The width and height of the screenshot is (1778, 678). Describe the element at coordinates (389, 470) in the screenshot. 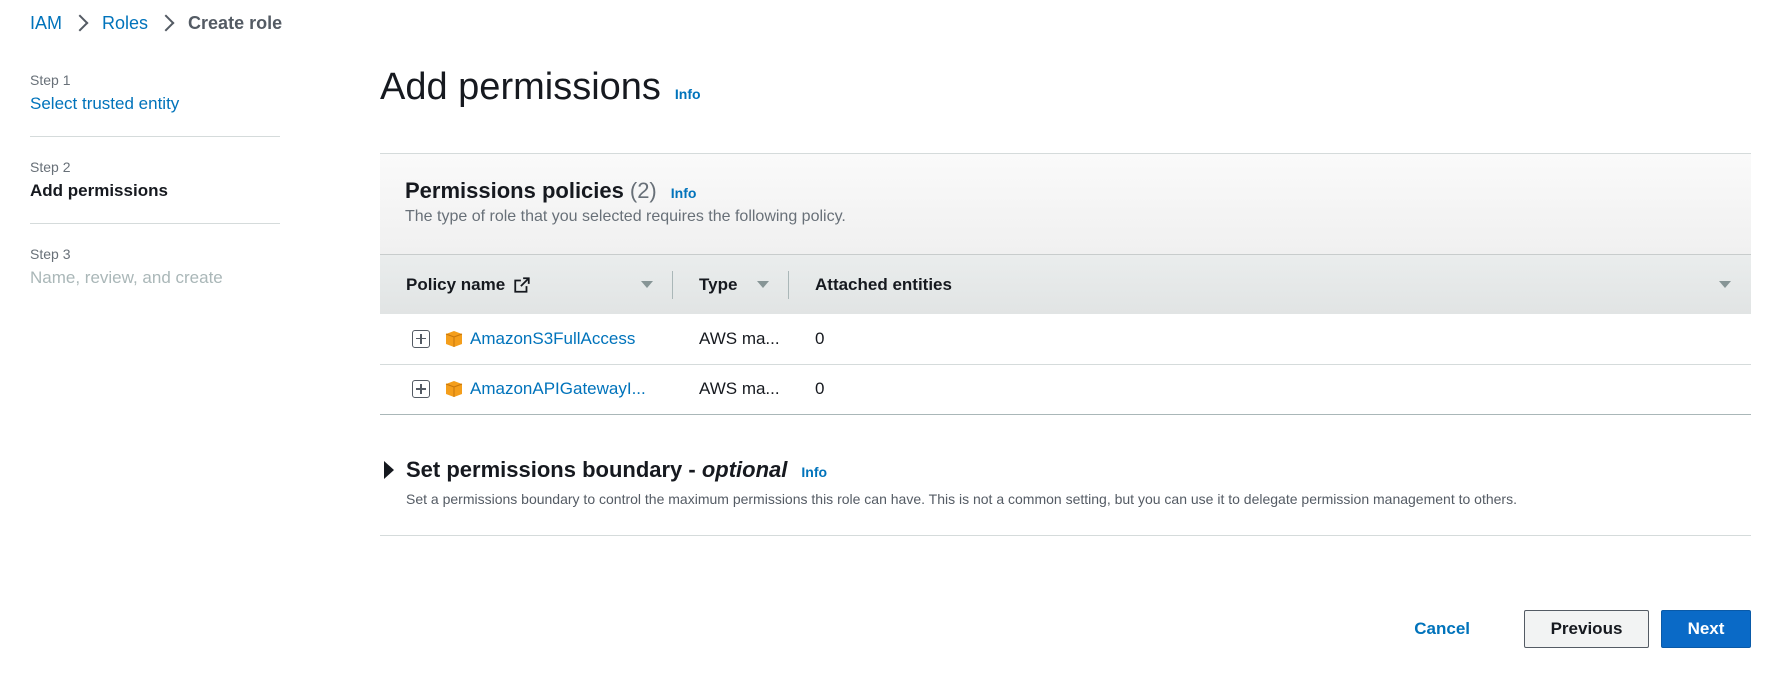

I see `caret-right-icon` at that location.